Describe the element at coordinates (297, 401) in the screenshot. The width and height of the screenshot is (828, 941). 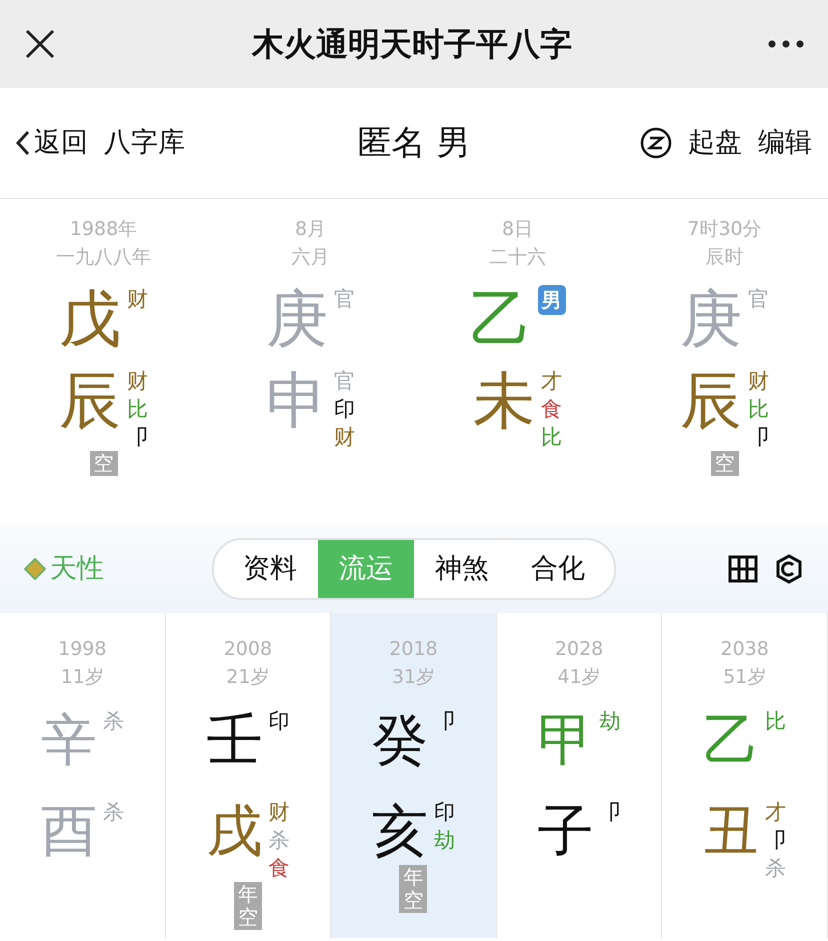
I see `ganzhi-character: 申` at that location.